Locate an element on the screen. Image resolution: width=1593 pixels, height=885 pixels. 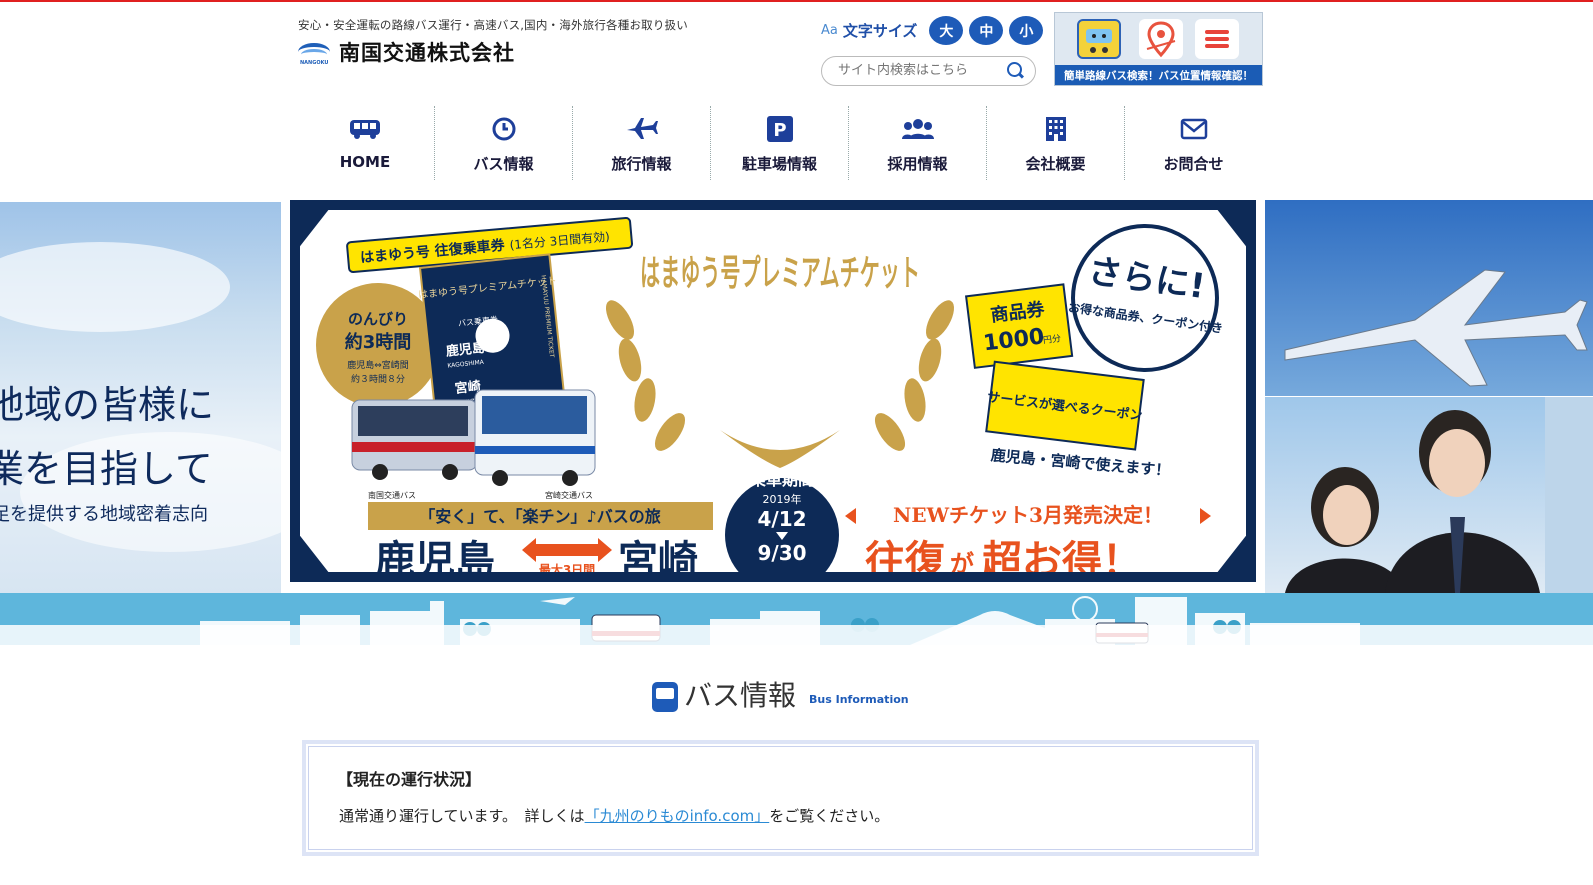
bus-location-caption: 簡単路線バス検索！バス位置情報確認！ is located at coordinates (1158, 75).